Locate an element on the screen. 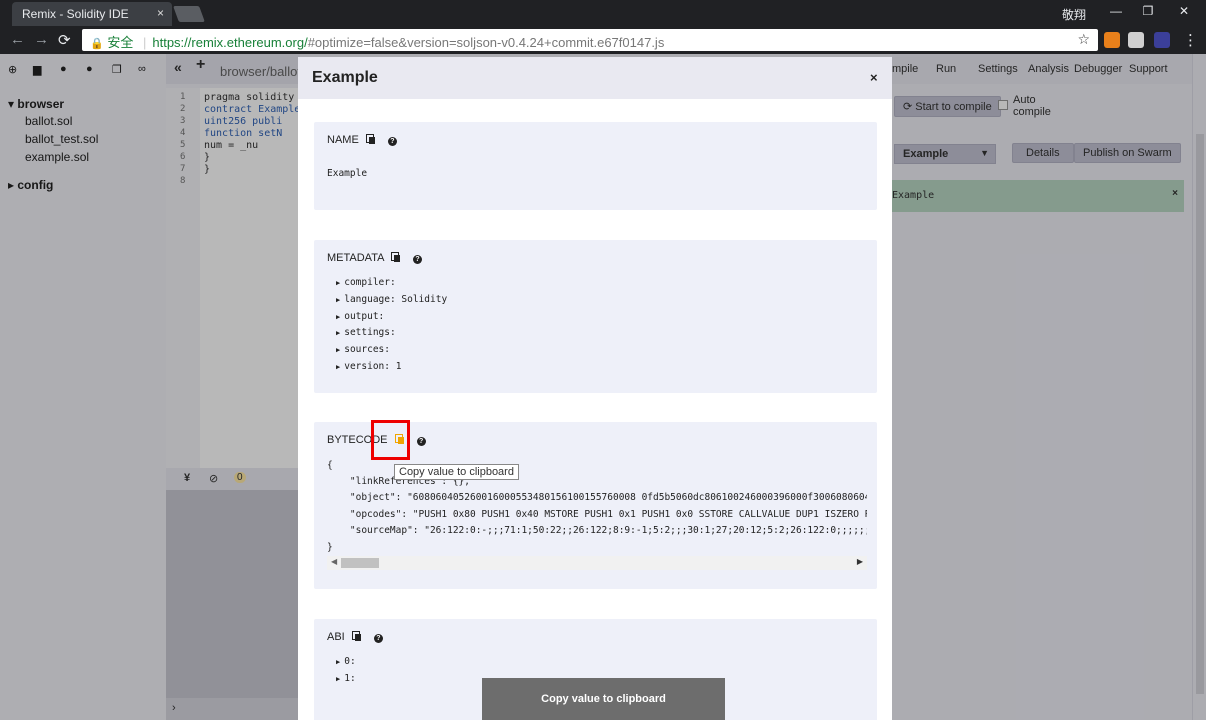  name-section-title: NAME ? is located at coordinates (362, 140).